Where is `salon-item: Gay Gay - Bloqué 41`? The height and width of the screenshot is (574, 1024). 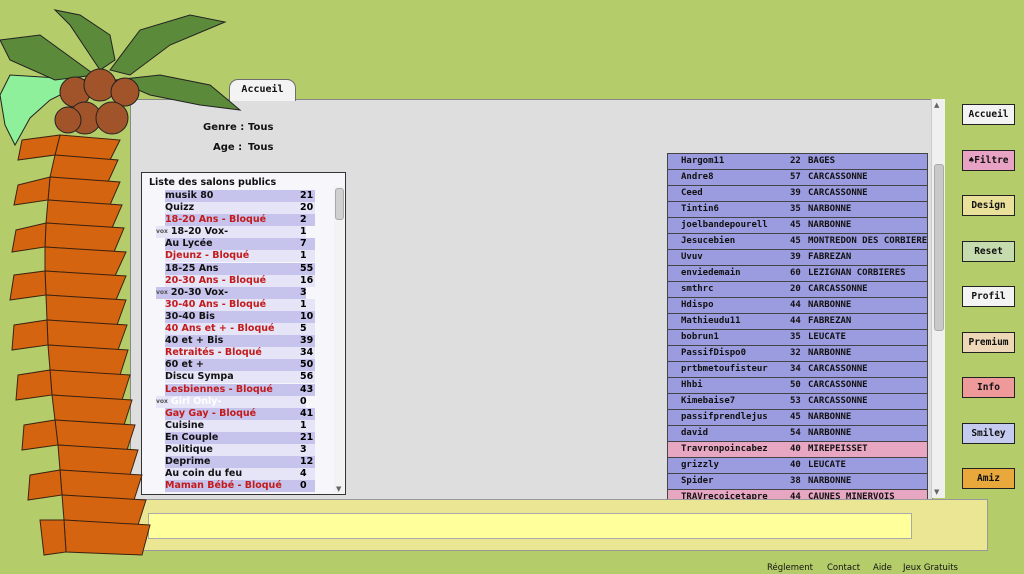
salon-item: Gay Gay - Bloqué 41 is located at coordinates (237, 413).